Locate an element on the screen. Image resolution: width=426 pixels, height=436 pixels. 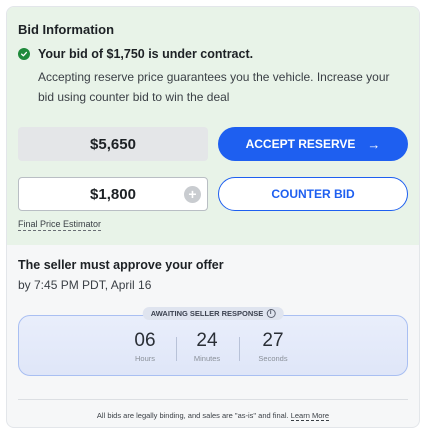
counter-bid-value: $1,800 is located at coordinates (113, 194).